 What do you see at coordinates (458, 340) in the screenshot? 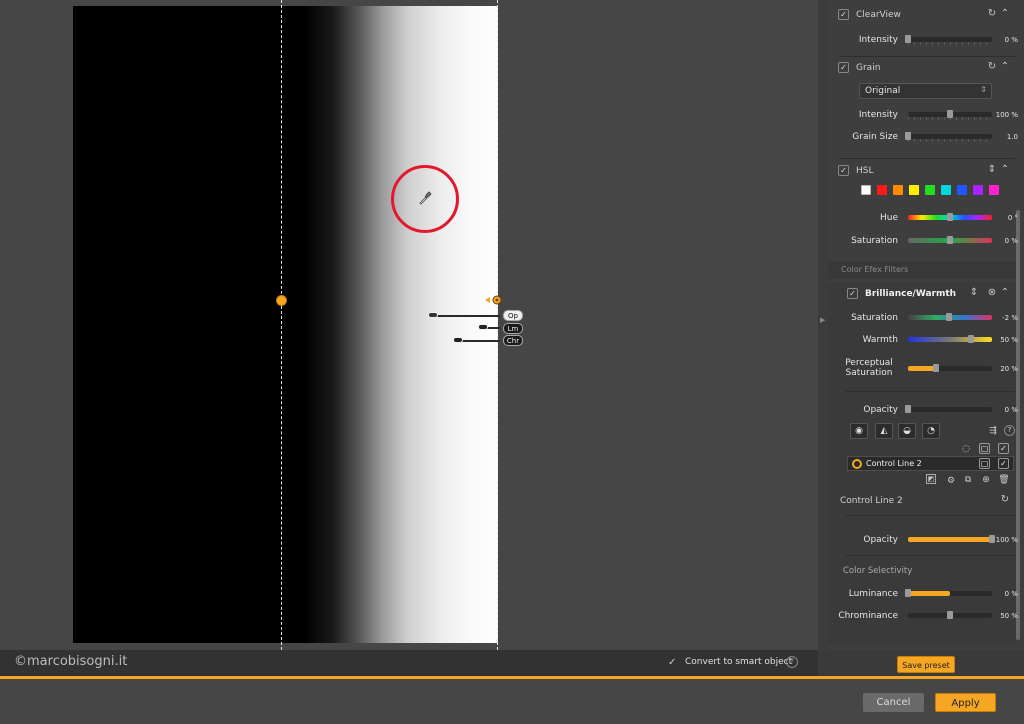
I see `chrominance-stick-knob` at bounding box center [458, 340].